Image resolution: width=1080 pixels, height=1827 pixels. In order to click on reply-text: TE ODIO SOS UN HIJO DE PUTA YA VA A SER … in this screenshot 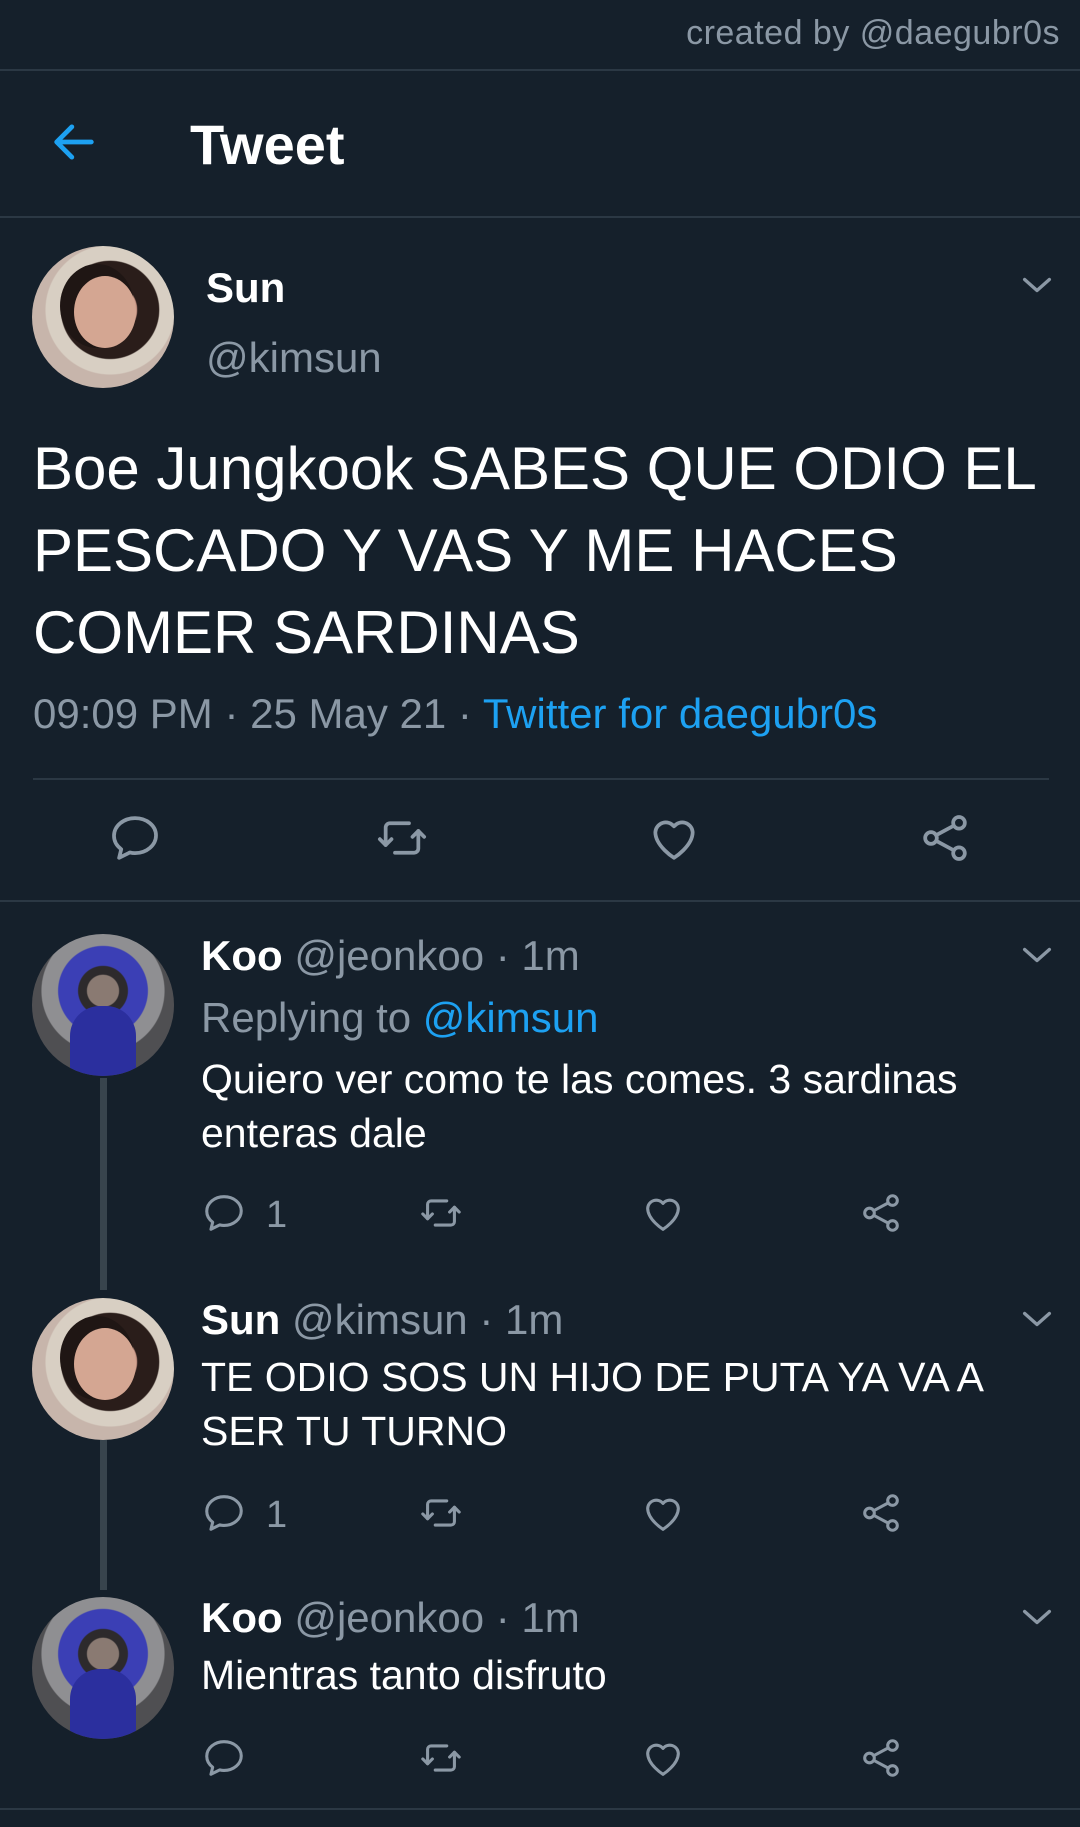, I will do `click(591, 1404)`.